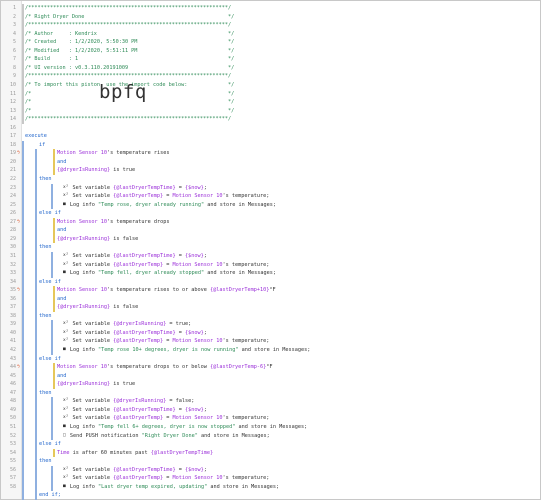 This screenshot has height=500, width=541. Describe the element at coordinates (130, 33) in the screenshot. I see `comment-text: /* Author : Kendrix */` at that location.